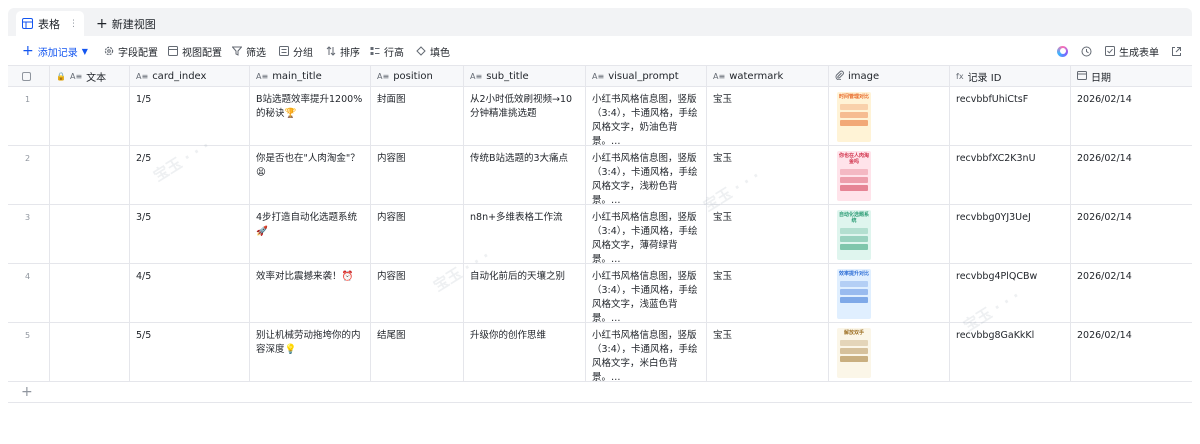 This screenshot has width=1200, height=444. I want to click on image-cell: 解放双手, so click(889, 352).